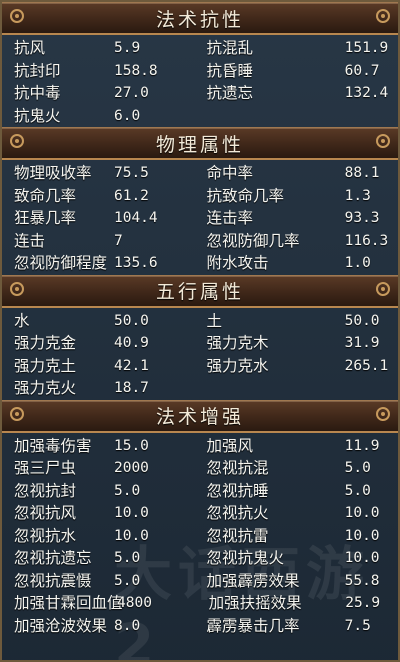 The width and height of the screenshot is (400, 662). What do you see at coordinates (237, 343) in the screenshot?
I see `attribute-label: 强力克木` at bounding box center [237, 343].